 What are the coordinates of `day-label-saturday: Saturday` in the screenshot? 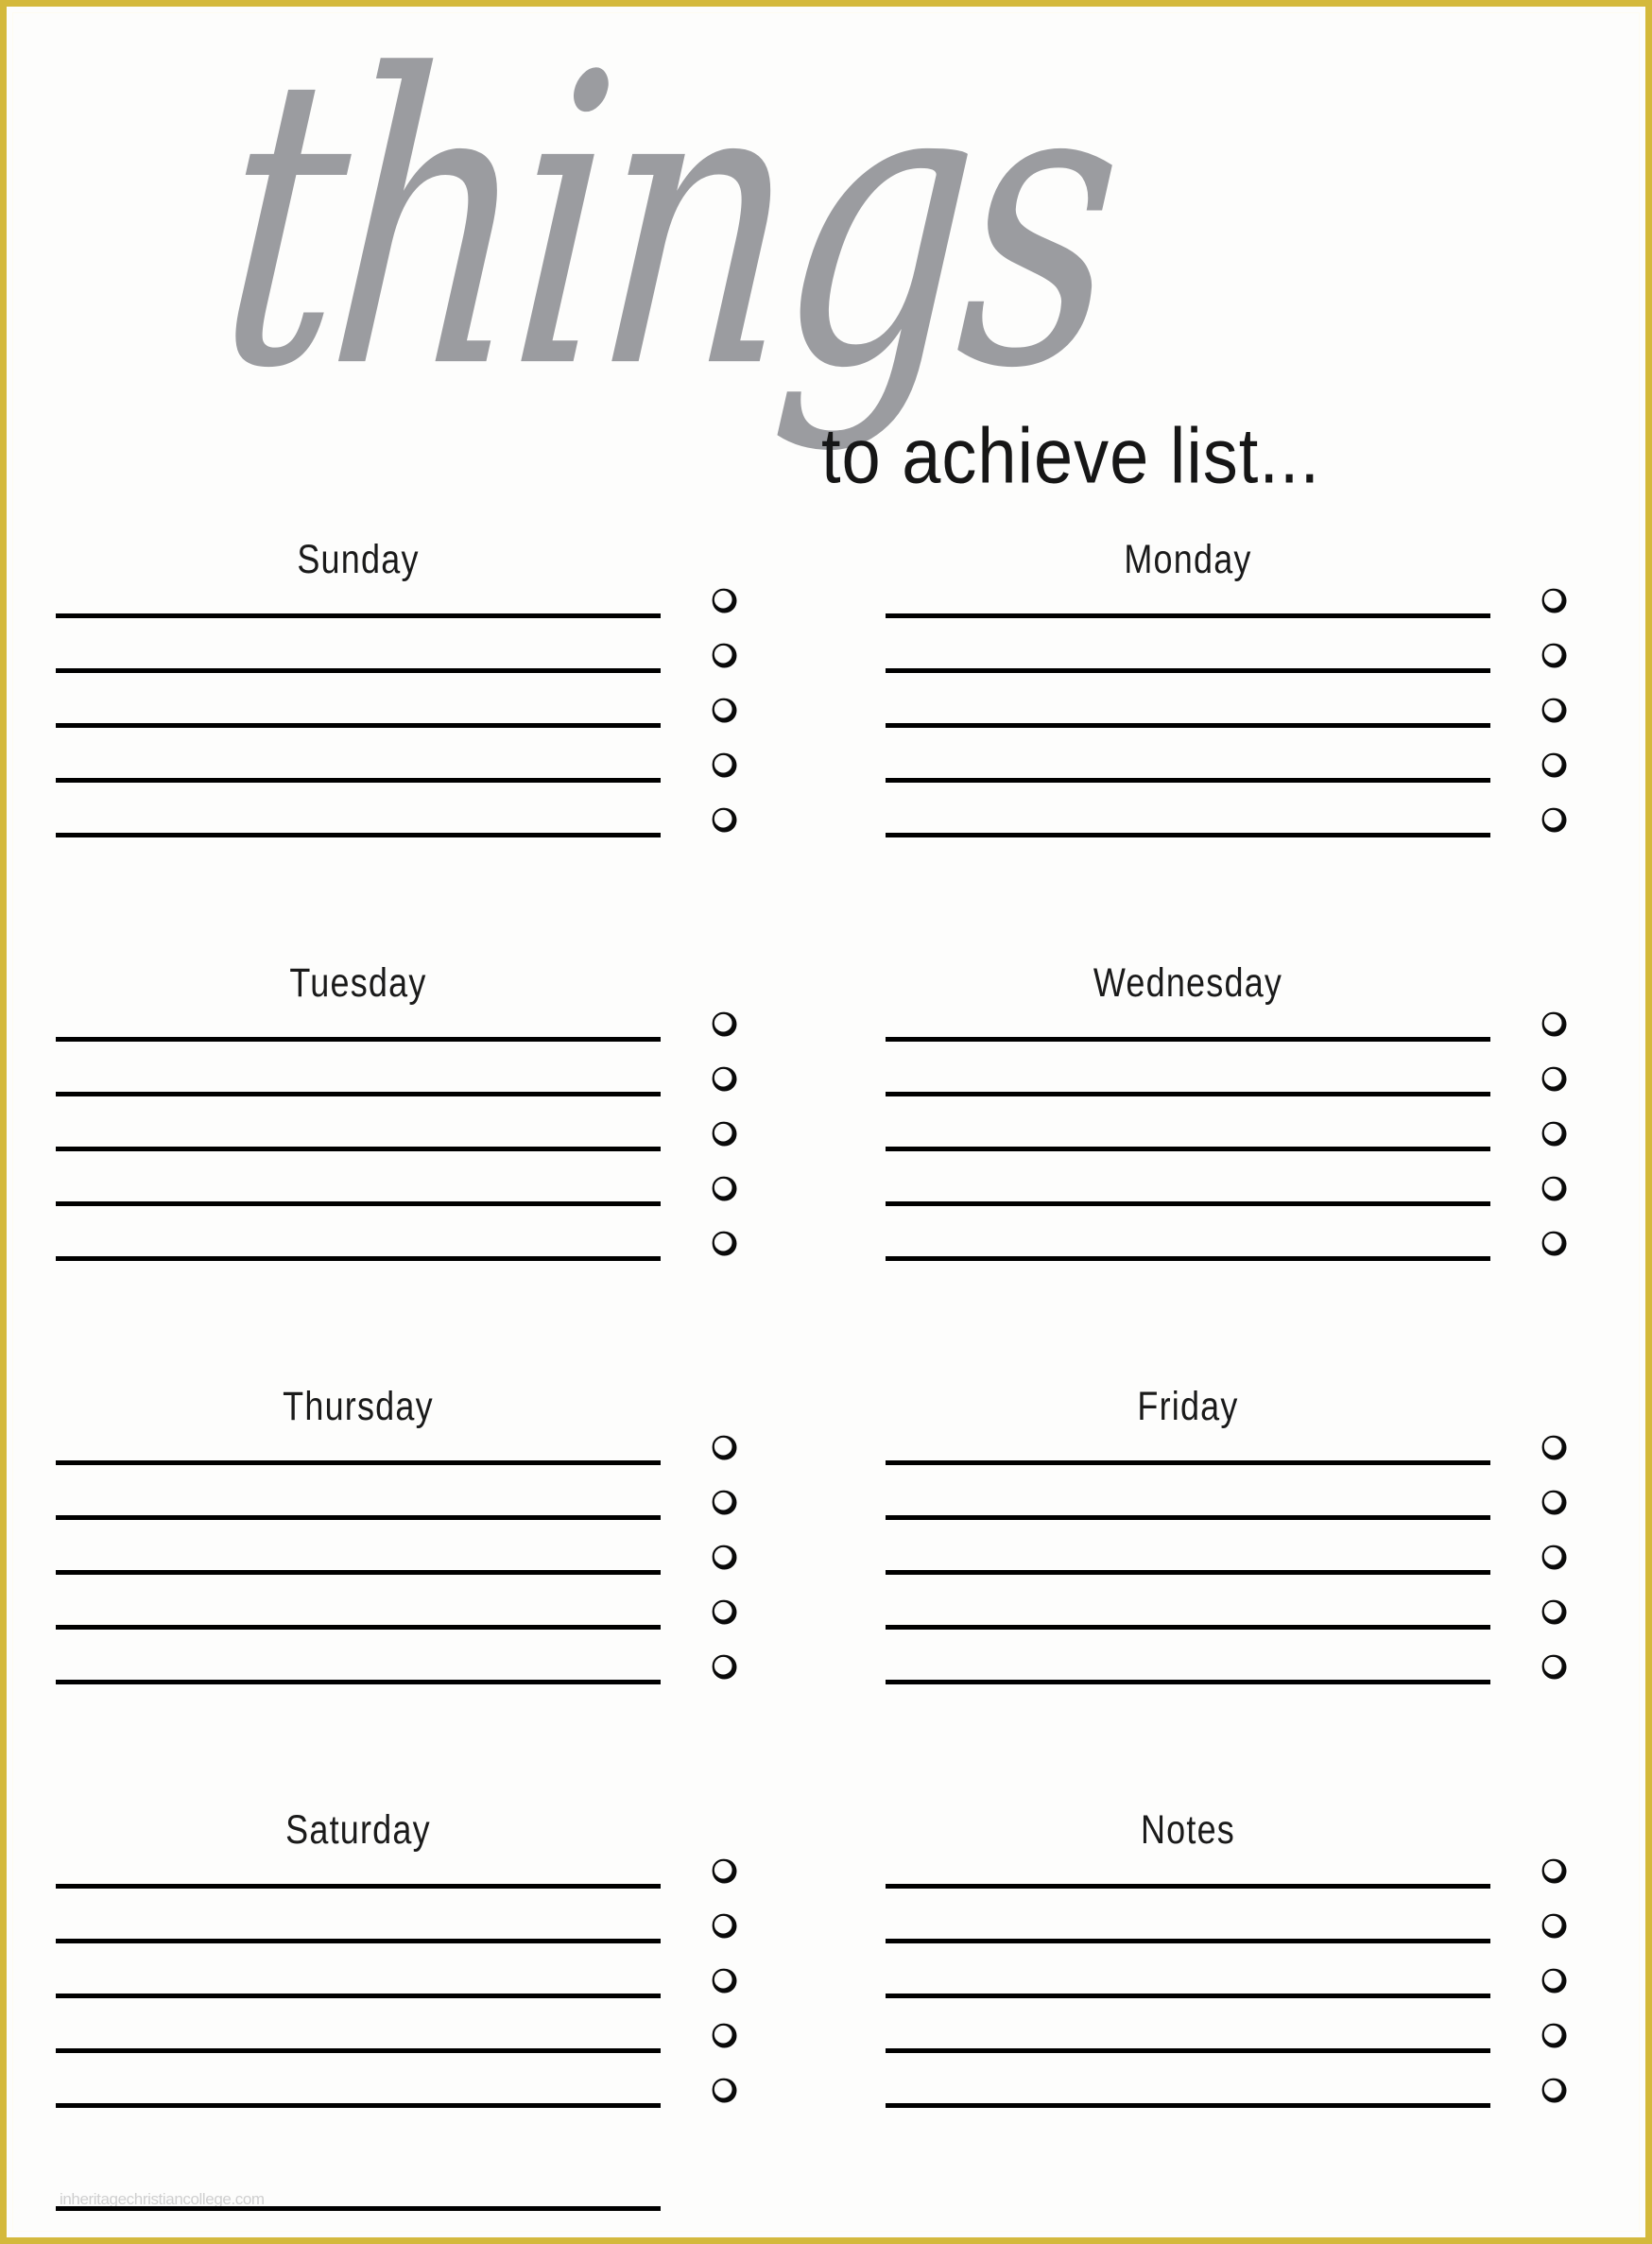 It's located at (358, 1829).